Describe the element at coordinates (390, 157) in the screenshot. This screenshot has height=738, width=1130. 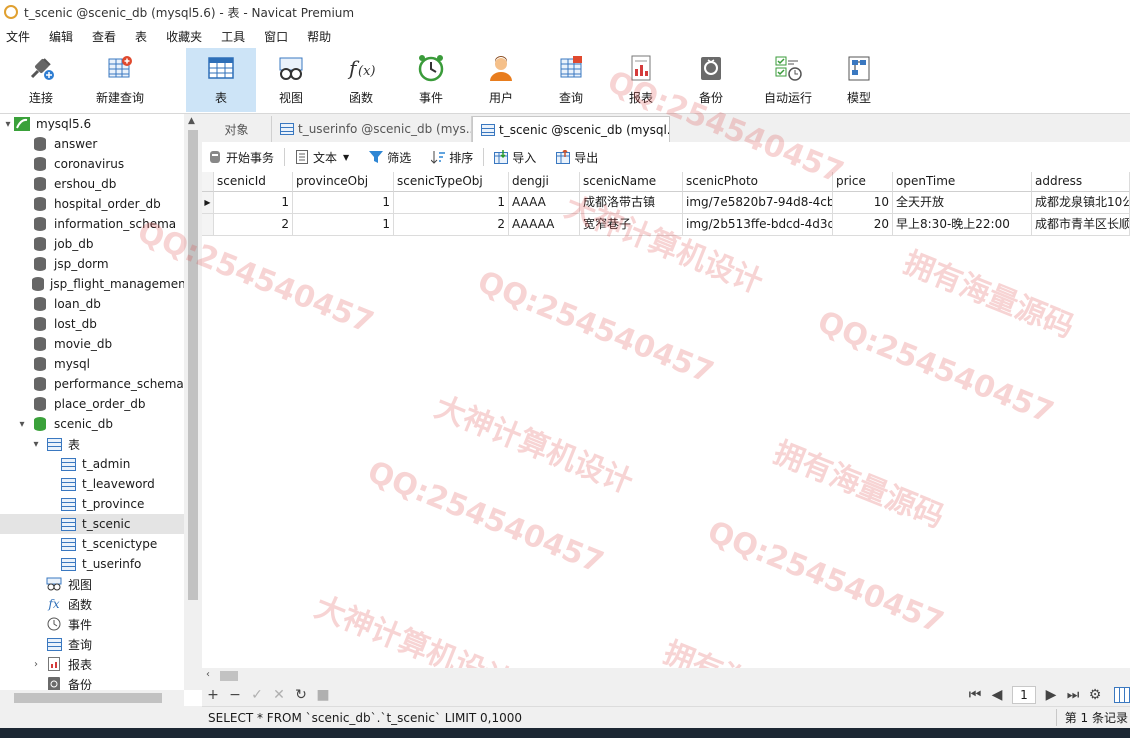
I see `filter-button: 筛选` at that location.